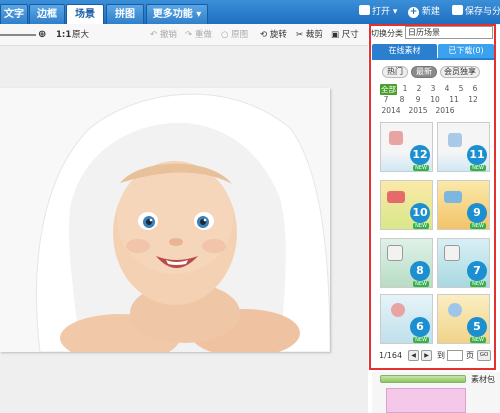 This screenshot has width=500, height=413. I want to click on scene-thumbnail: 6 NEW, so click(406, 319).